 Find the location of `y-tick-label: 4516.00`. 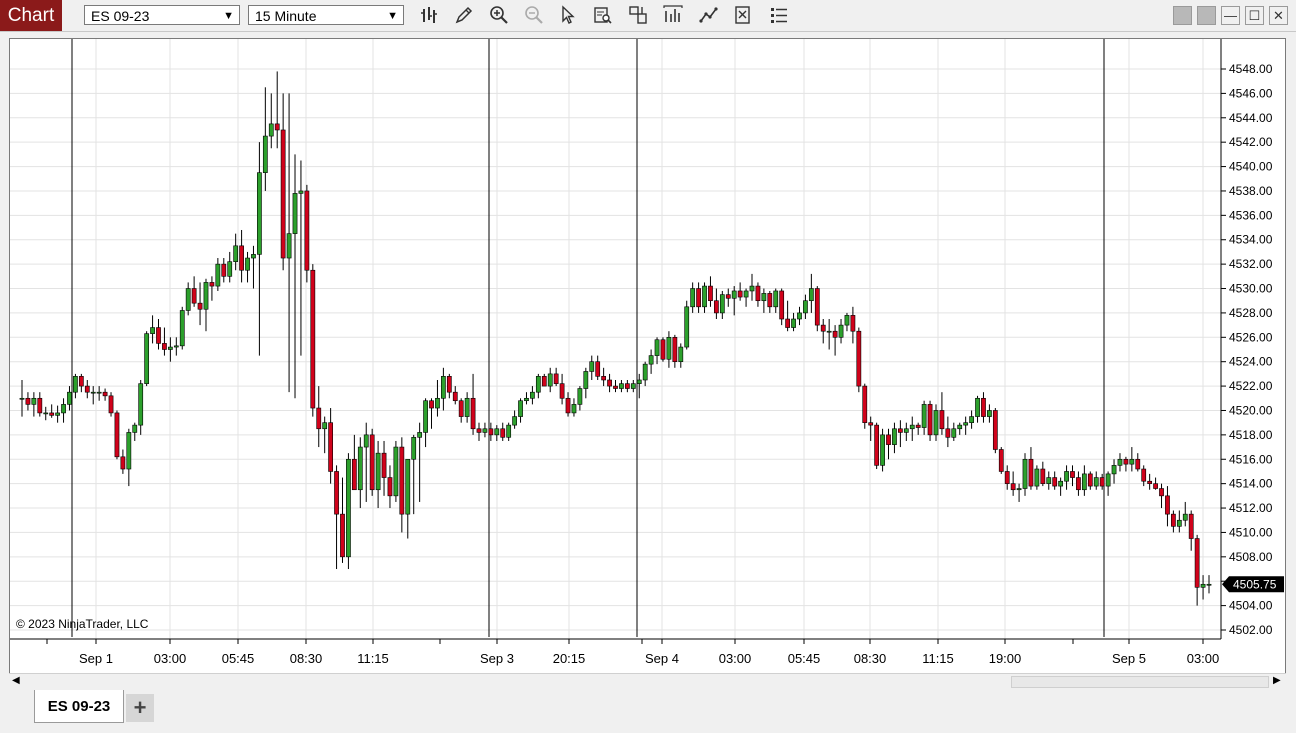

y-tick-label: 4516.00 is located at coordinates (1251, 459).